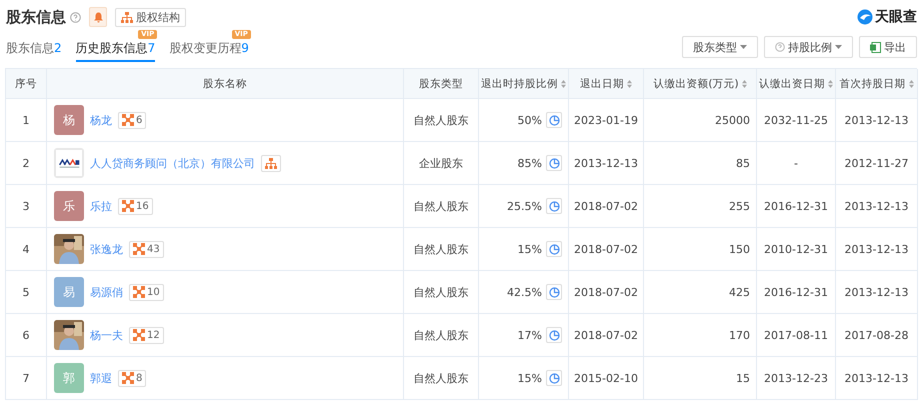 The image size is (923, 404). Describe the element at coordinates (700, 249) in the screenshot. I see `table-cell: 150` at that location.